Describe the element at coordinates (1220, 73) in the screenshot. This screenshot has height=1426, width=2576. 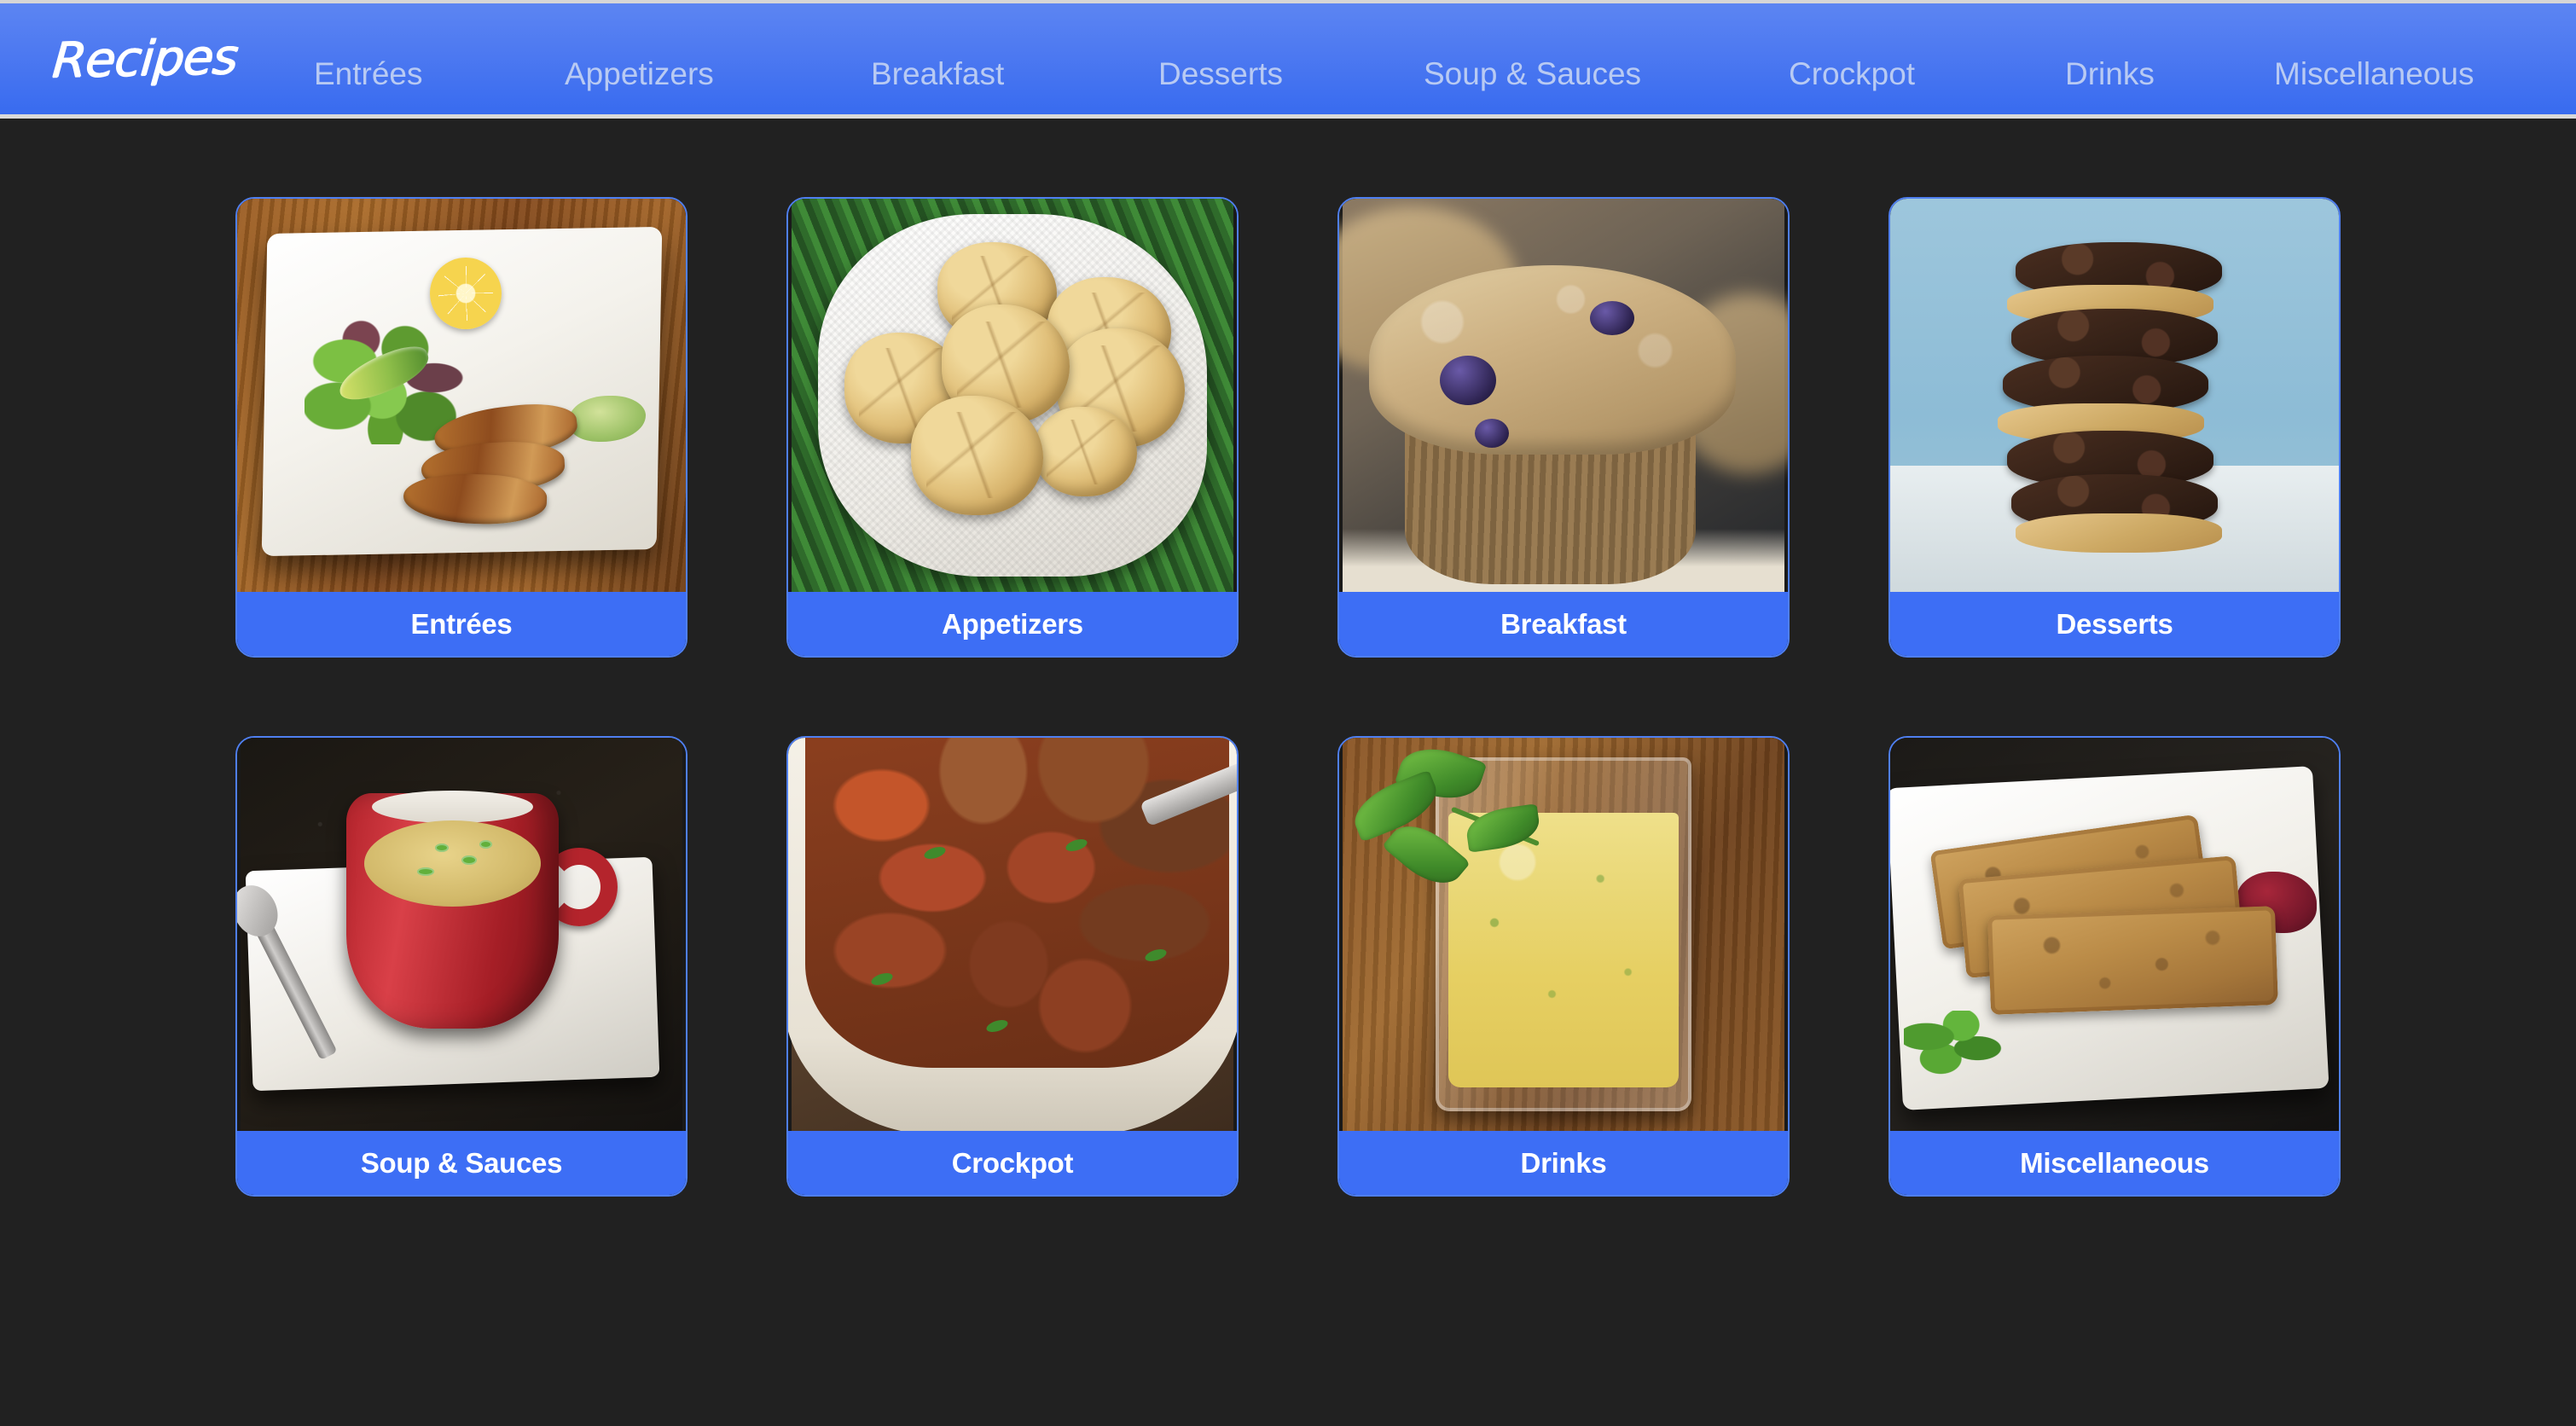
I see `nav-link-desserts: Desserts` at that location.